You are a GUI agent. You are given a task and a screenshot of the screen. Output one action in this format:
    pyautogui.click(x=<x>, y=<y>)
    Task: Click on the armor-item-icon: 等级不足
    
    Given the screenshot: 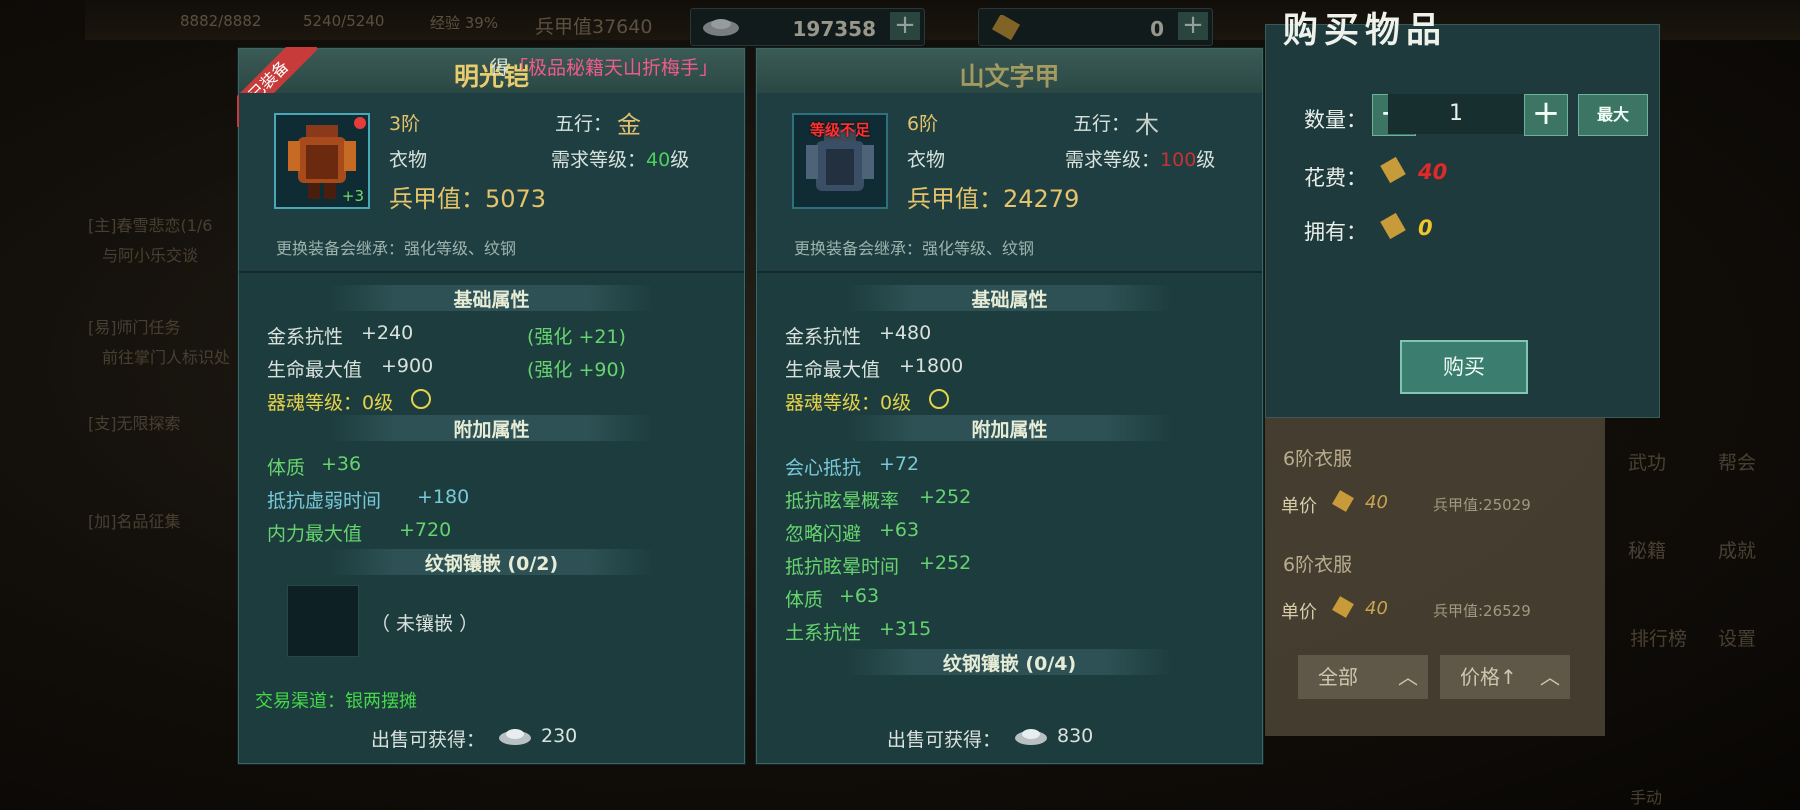 What is the action you would take?
    pyautogui.click(x=840, y=161)
    